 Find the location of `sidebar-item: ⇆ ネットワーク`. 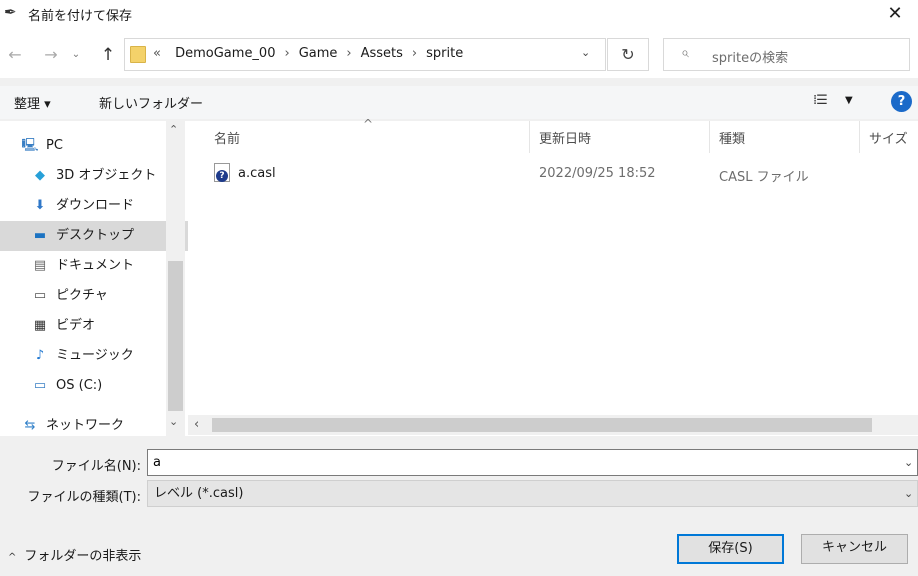

sidebar-item: ⇆ ネットワーク is located at coordinates (94, 426).